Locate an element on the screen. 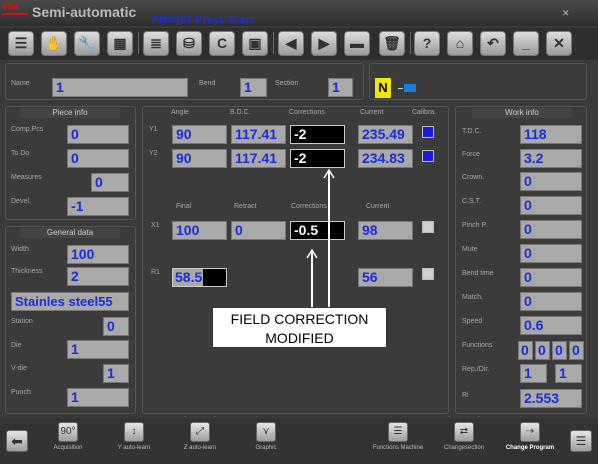 The height and width of the screenshot is (464, 598). function-field-4: 0 is located at coordinates (576, 350).